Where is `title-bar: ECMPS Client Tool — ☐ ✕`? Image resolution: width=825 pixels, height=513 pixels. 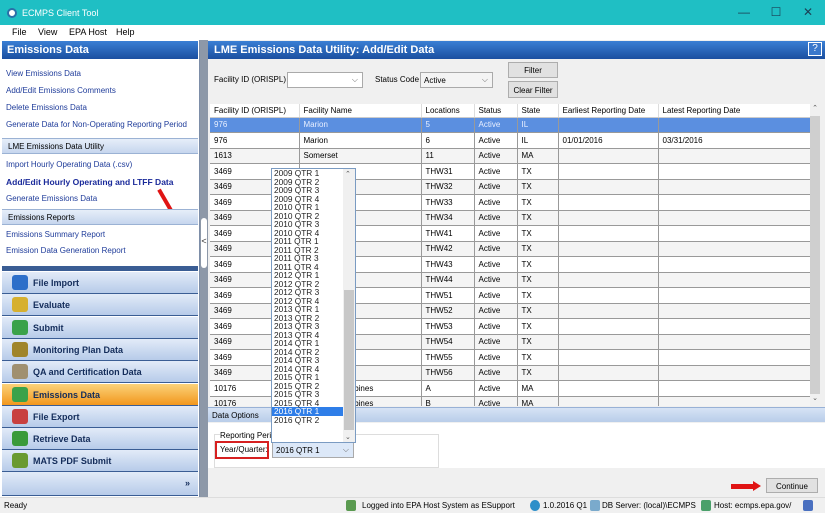
title-bar: ECMPS Client Tool — ☐ ✕ is located at coordinates (412, 12).